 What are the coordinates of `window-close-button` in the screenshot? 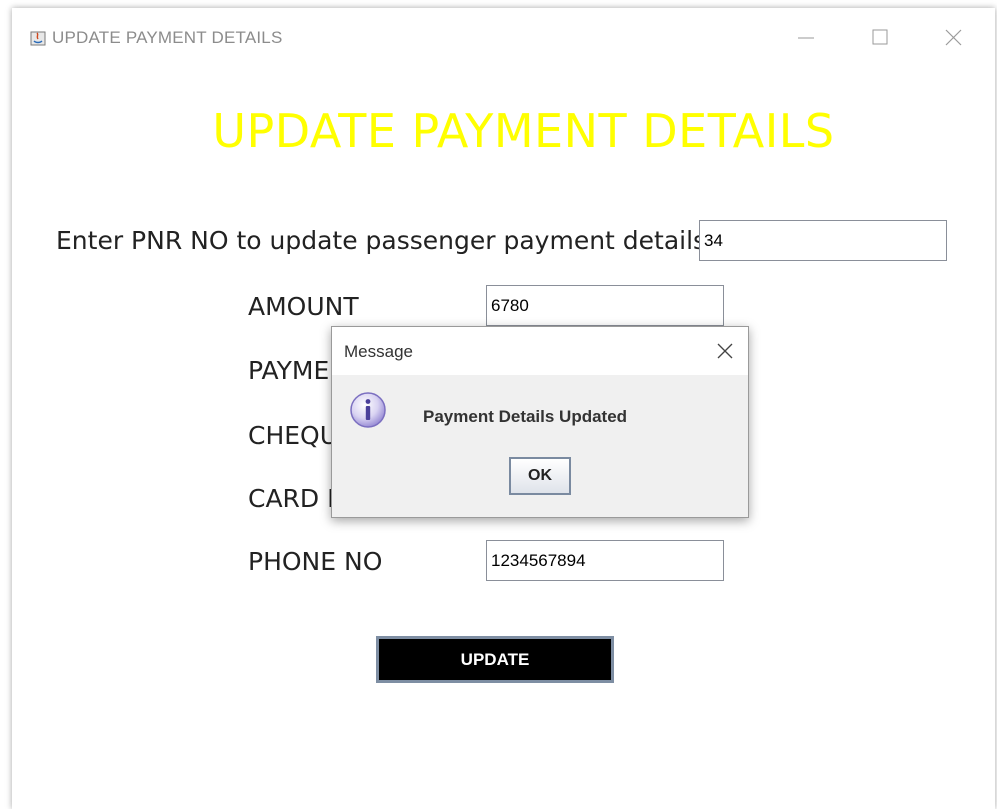 It's located at (954, 38).